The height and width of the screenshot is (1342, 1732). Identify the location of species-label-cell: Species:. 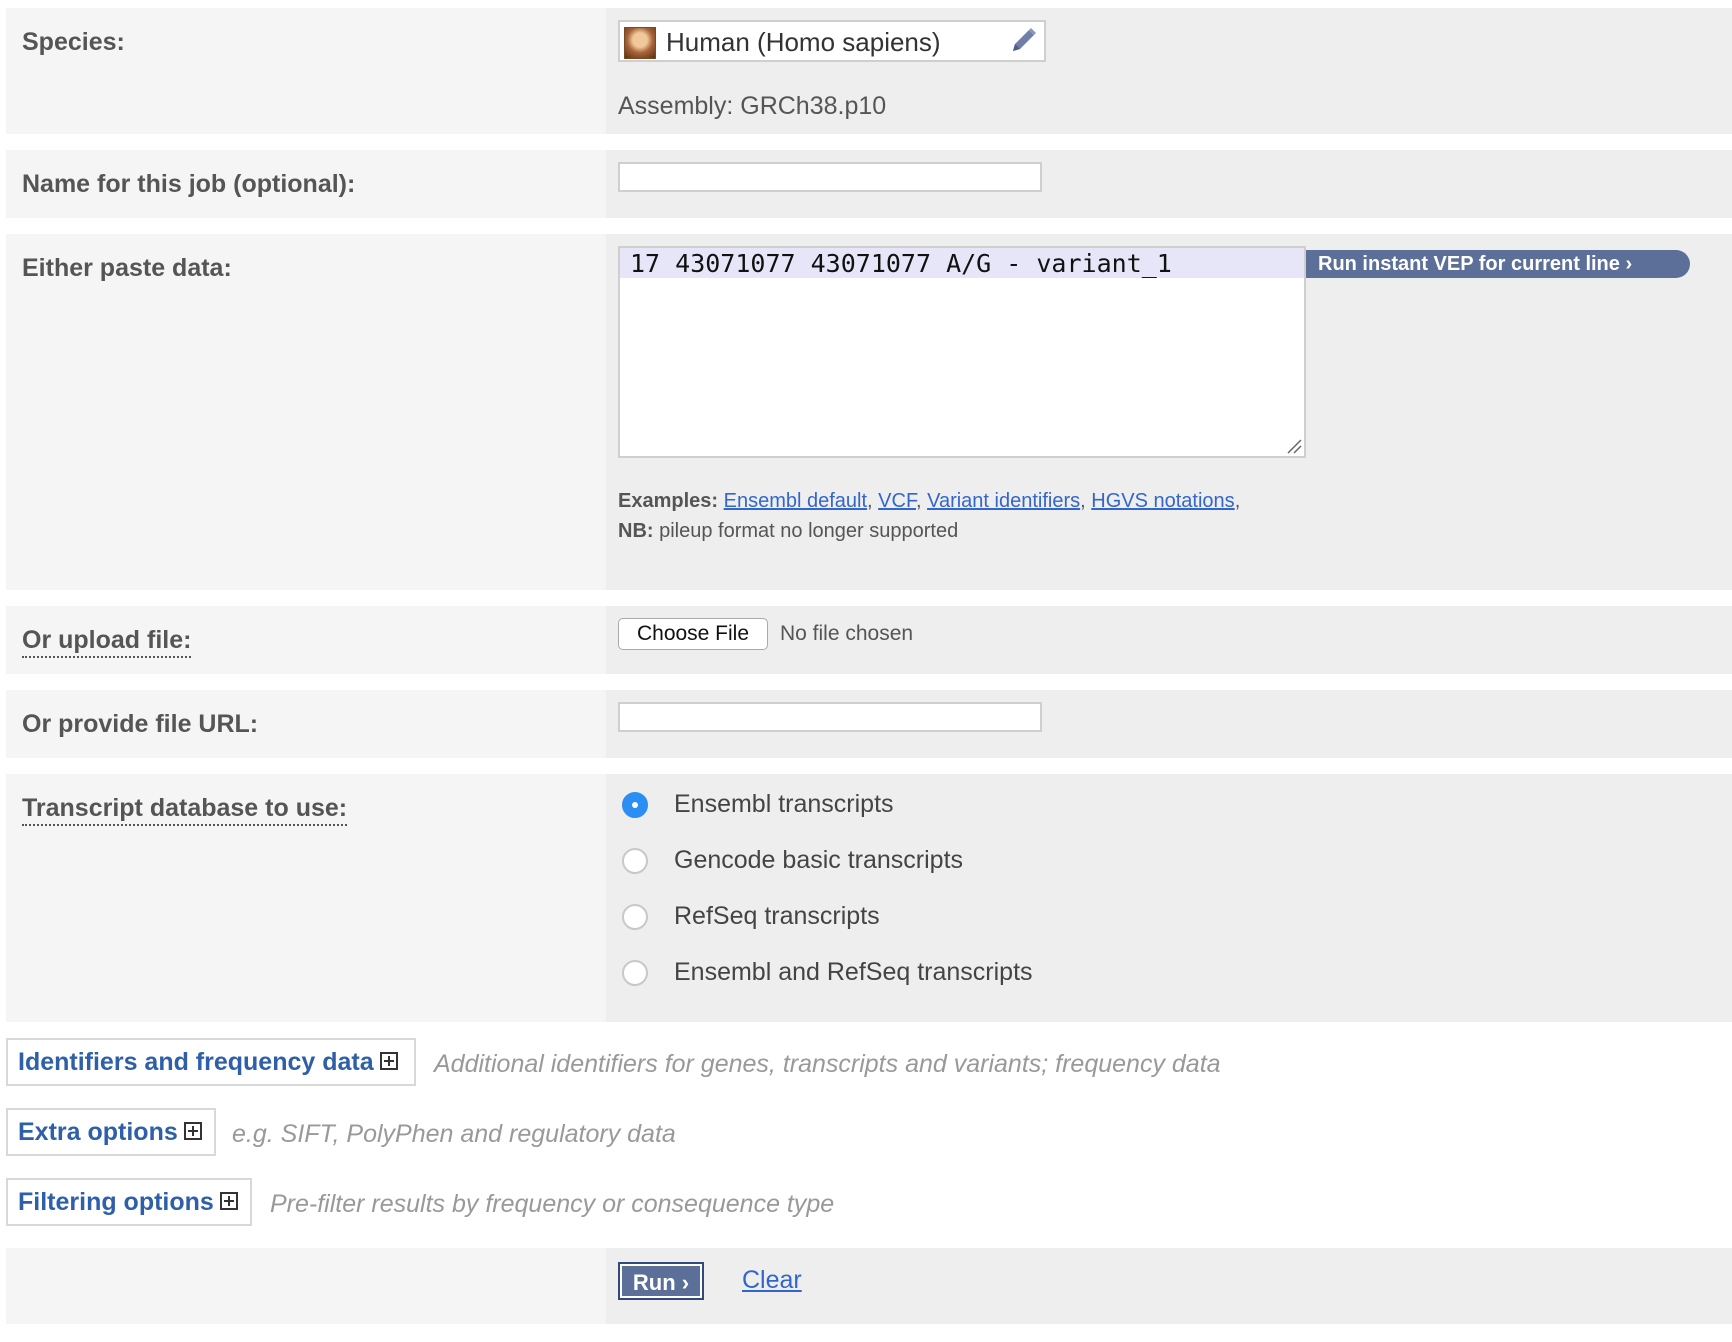
(306, 71).